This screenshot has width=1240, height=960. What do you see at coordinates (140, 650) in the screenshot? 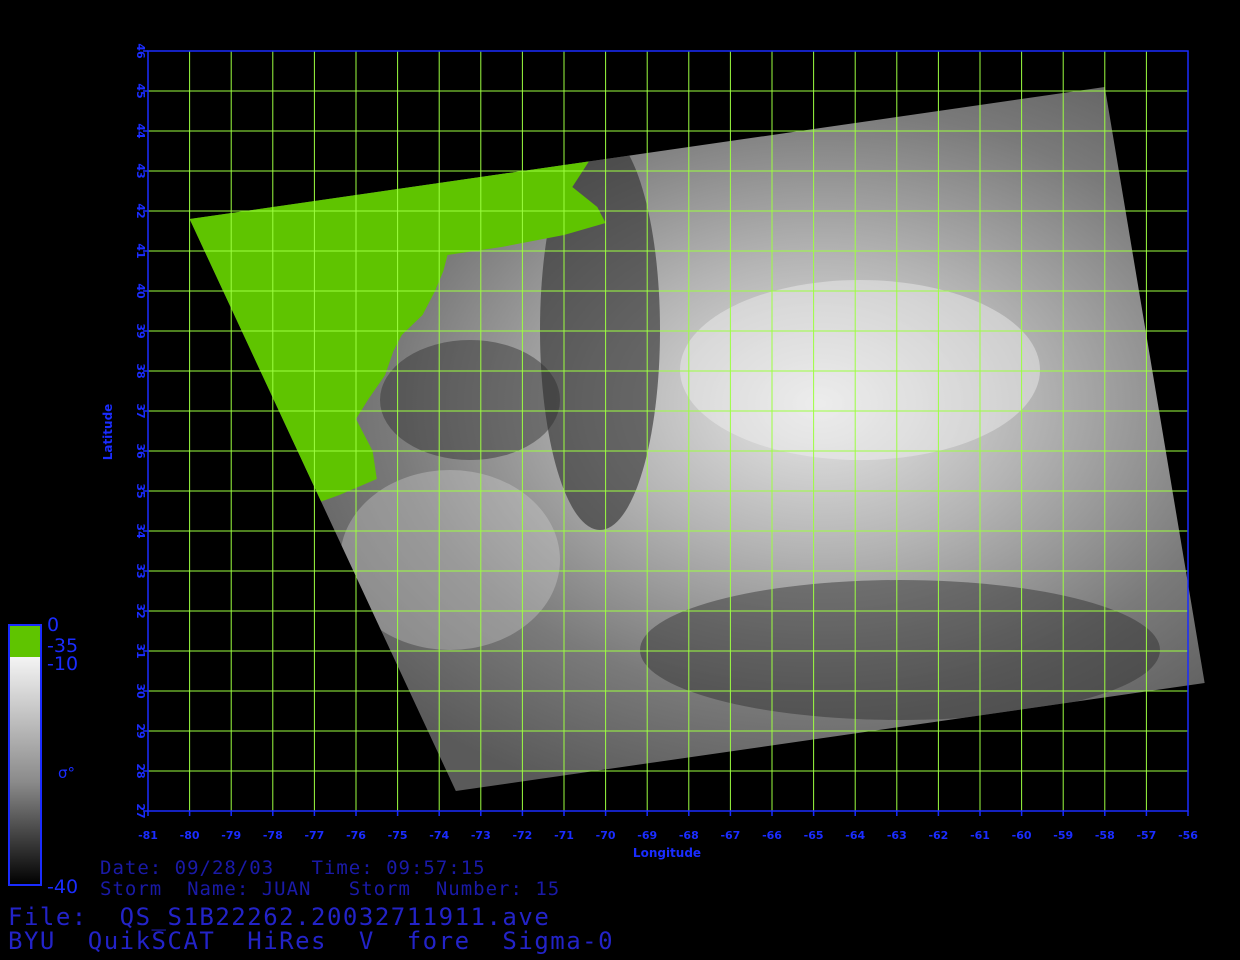
I see `latitude-tick-label: 31` at bounding box center [140, 650].